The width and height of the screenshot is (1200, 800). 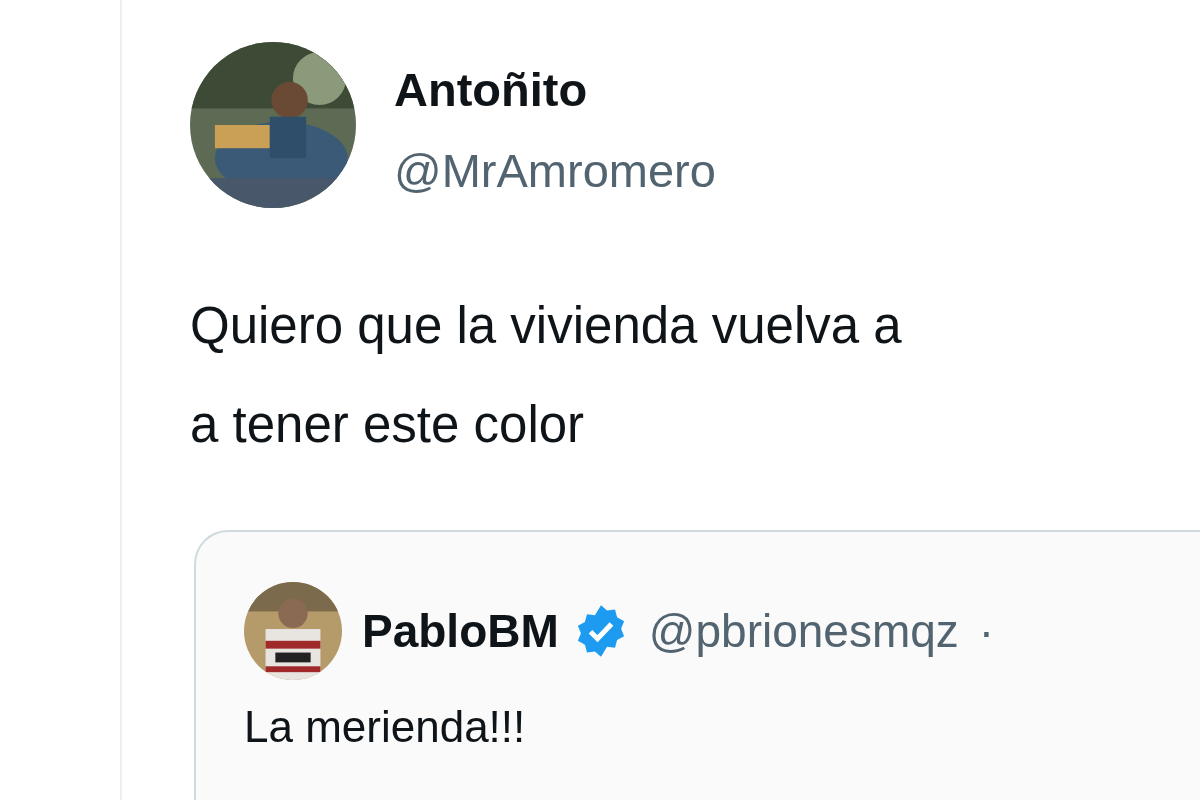 I want to click on author-handle: @MrAmromero, so click(x=555, y=170).